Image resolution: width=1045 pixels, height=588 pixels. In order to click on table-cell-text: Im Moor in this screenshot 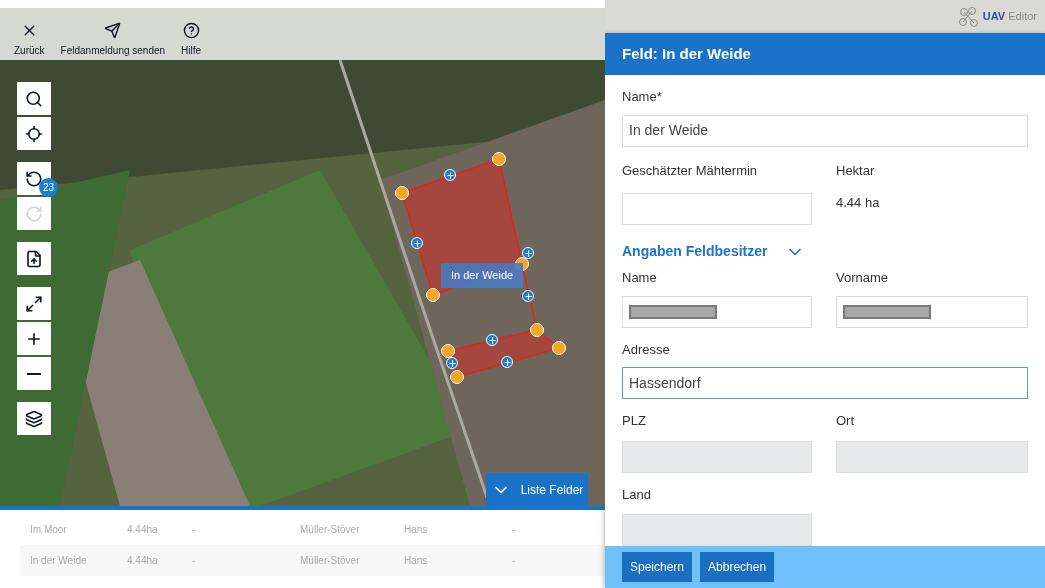, I will do `click(48, 530)`.